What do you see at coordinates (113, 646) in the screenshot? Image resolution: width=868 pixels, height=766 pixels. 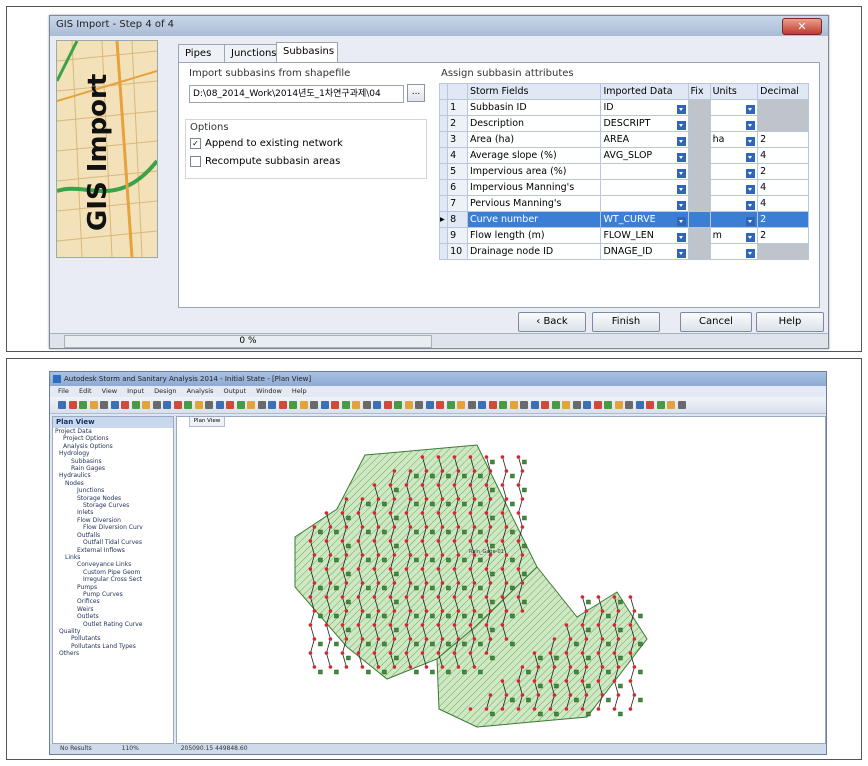 I see `tree-item: Pollutants Land Types` at bounding box center [113, 646].